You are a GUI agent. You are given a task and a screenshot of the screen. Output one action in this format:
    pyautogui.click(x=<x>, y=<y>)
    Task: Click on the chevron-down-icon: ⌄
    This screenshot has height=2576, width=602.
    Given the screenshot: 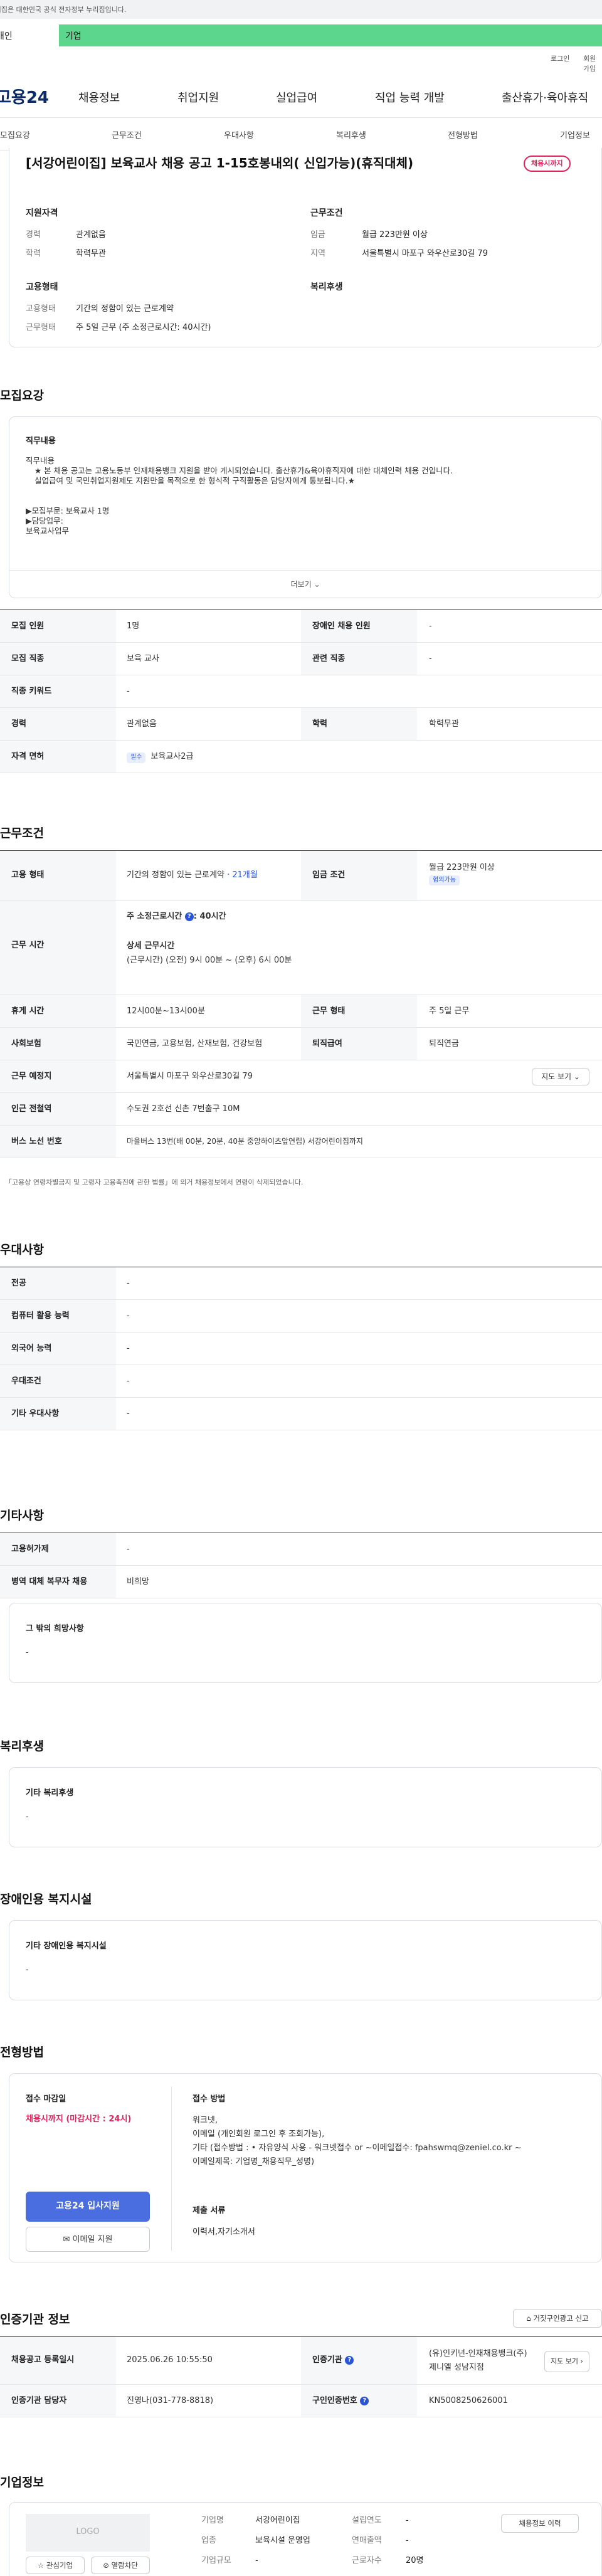 What is the action you would take?
    pyautogui.click(x=576, y=1076)
    